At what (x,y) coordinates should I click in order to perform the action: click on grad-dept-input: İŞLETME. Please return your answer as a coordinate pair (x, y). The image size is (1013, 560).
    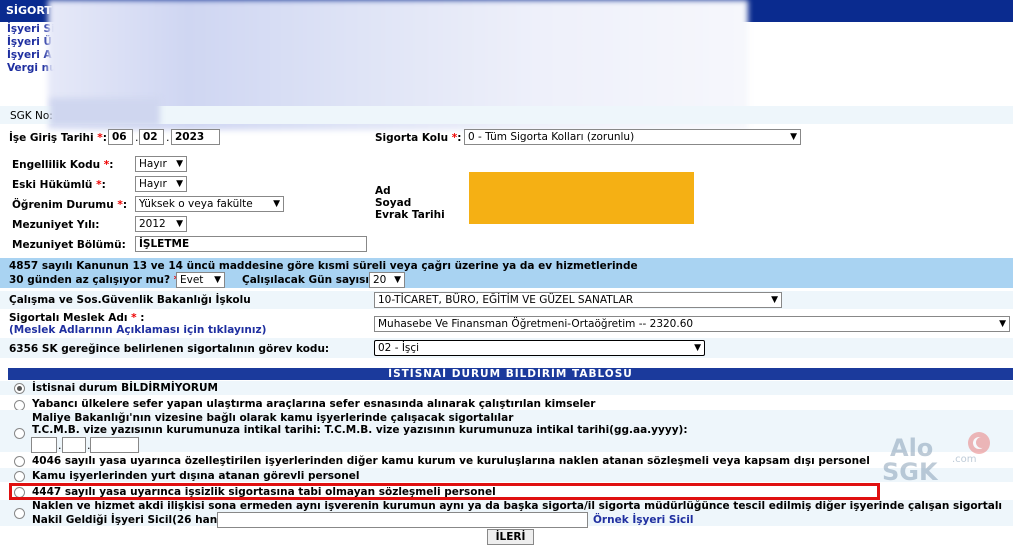
    Looking at the image, I should click on (251, 244).